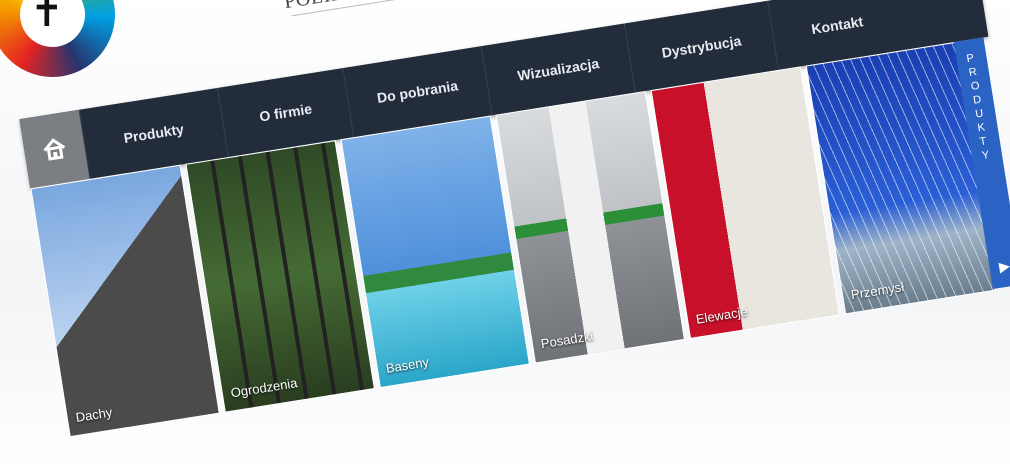  What do you see at coordinates (407, 365) in the screenshot?
I see `tile-label: Baseny` at bounding box center [407, 365].